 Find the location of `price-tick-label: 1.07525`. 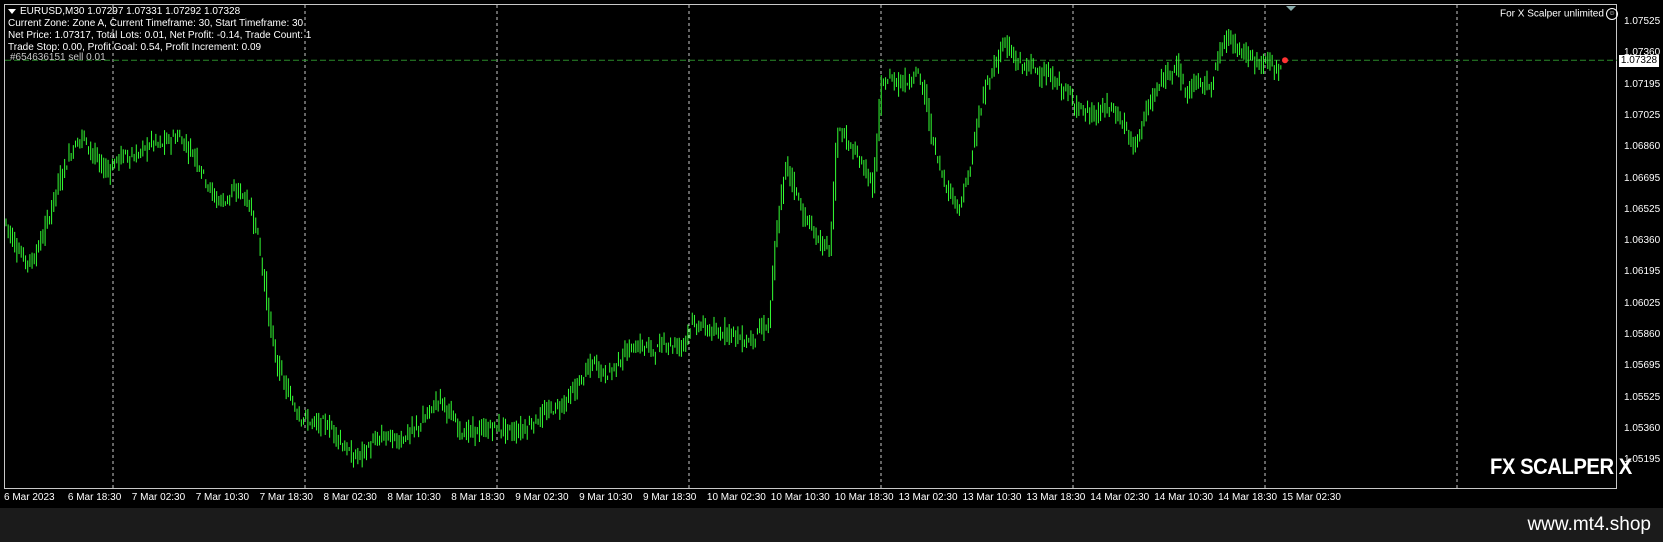

price-tick-label: 1.07525 is located at coordinates (1642, 21).